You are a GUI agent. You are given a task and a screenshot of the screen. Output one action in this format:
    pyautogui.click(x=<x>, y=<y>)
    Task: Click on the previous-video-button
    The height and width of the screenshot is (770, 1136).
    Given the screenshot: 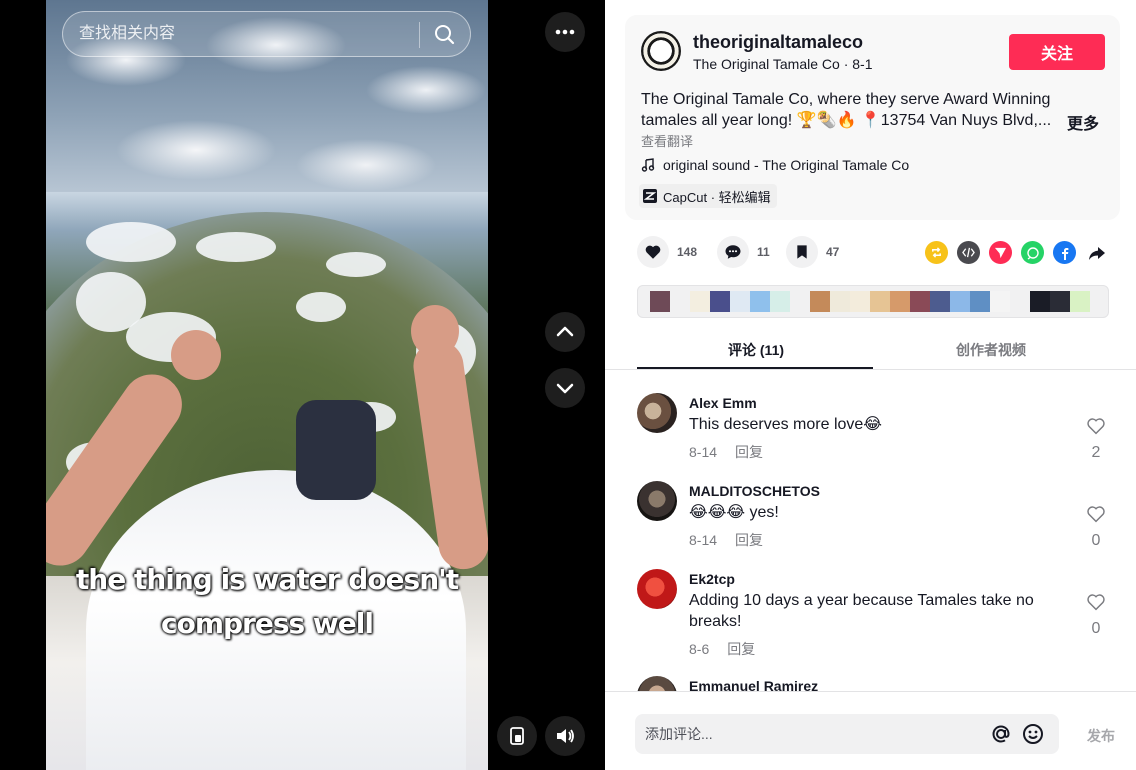 What is the action you would take?
    pyautogui.click(x=565, y=332)
    